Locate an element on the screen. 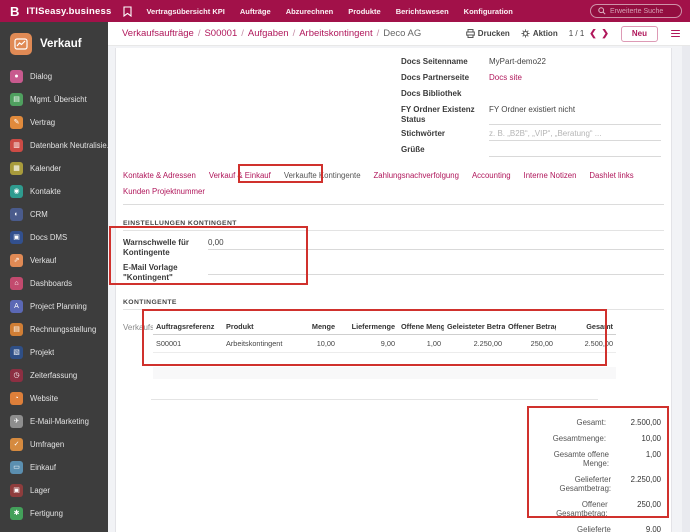 This screenshot has width=690, height=532. tab-dashlet-links: Dashlet links is located at coordinates (611, 175).